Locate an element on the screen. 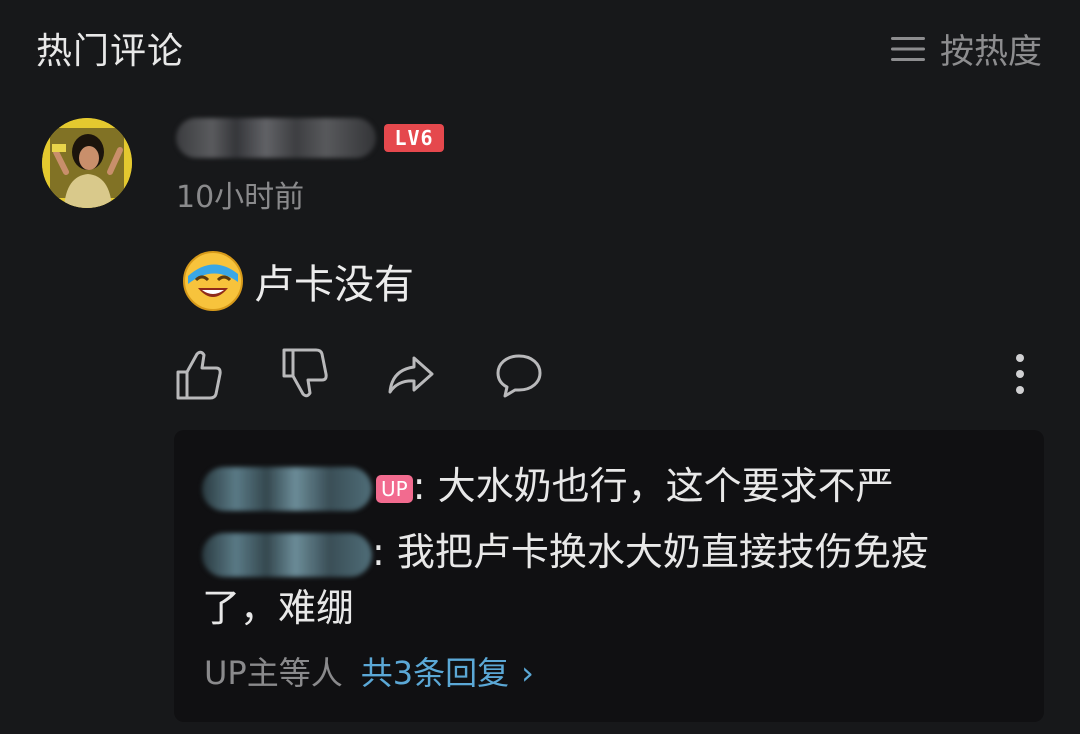  sort-by-hot-button: 按热度 is located at coordinates (966, 48).